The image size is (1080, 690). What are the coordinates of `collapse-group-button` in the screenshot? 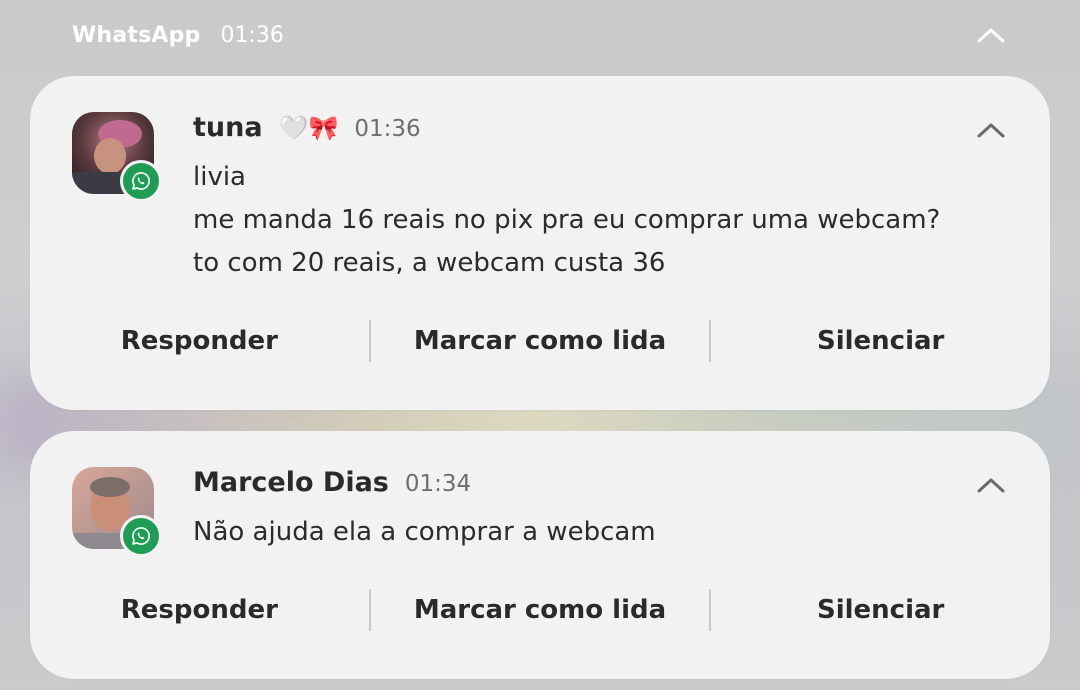 It's located at (991, 35).